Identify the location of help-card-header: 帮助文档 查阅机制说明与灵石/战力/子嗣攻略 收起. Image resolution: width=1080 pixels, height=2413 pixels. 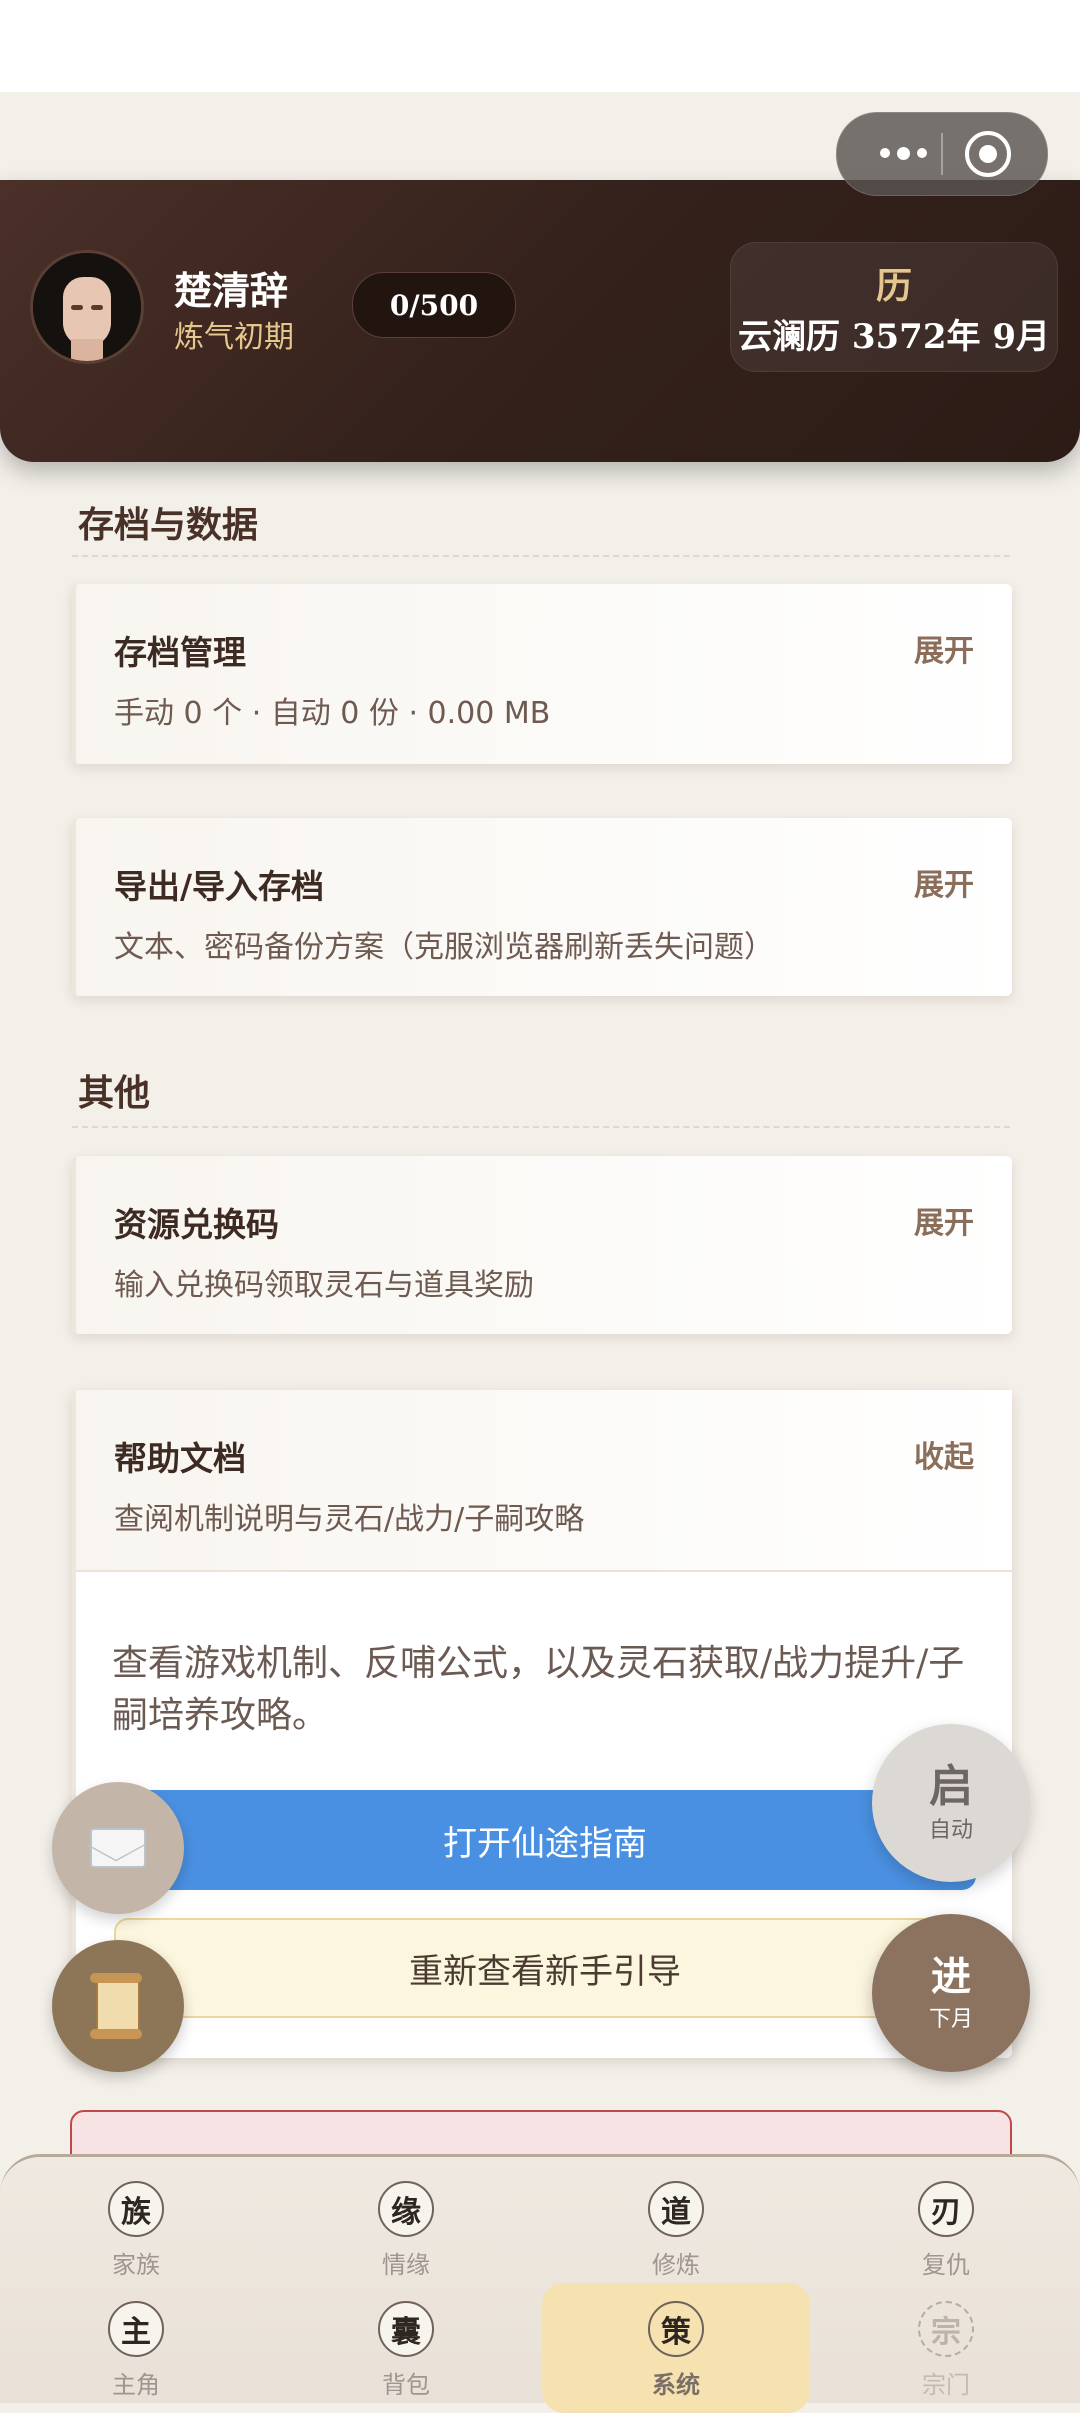
(544, 1481).